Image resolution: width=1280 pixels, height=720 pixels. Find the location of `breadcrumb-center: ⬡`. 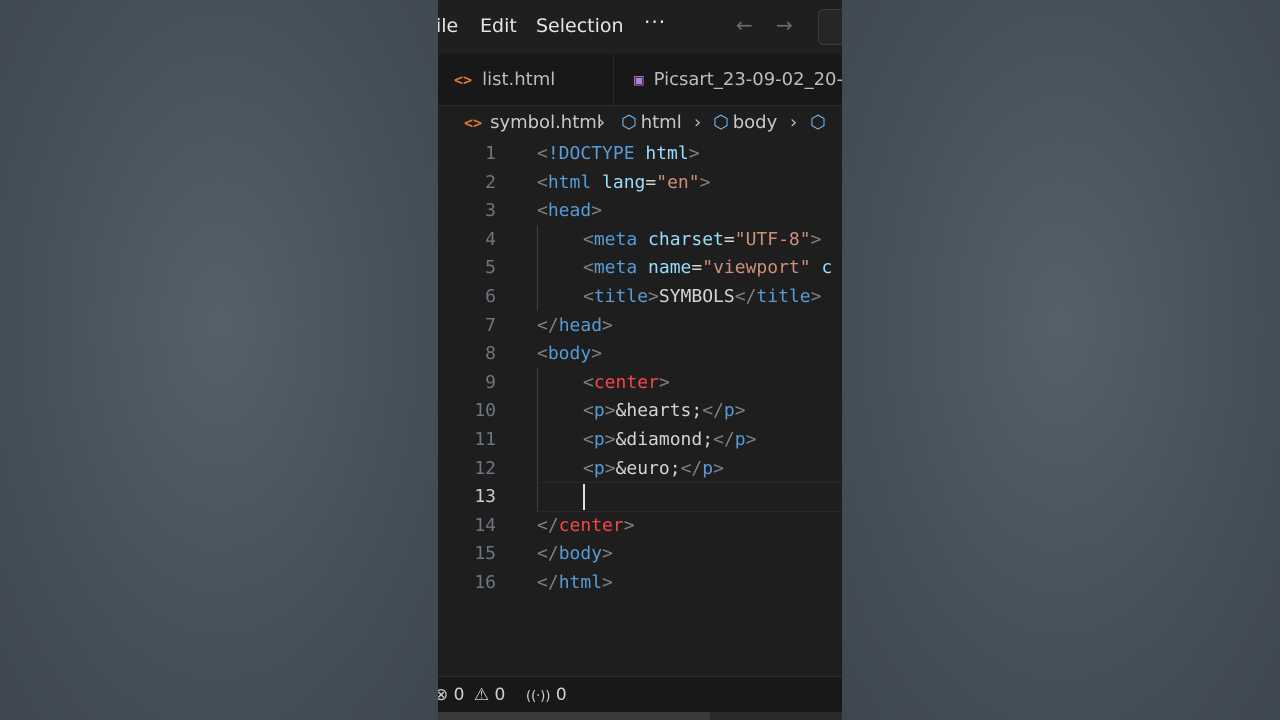

breadcrumb-center: ⬡ is located at coordinates (820, 122).